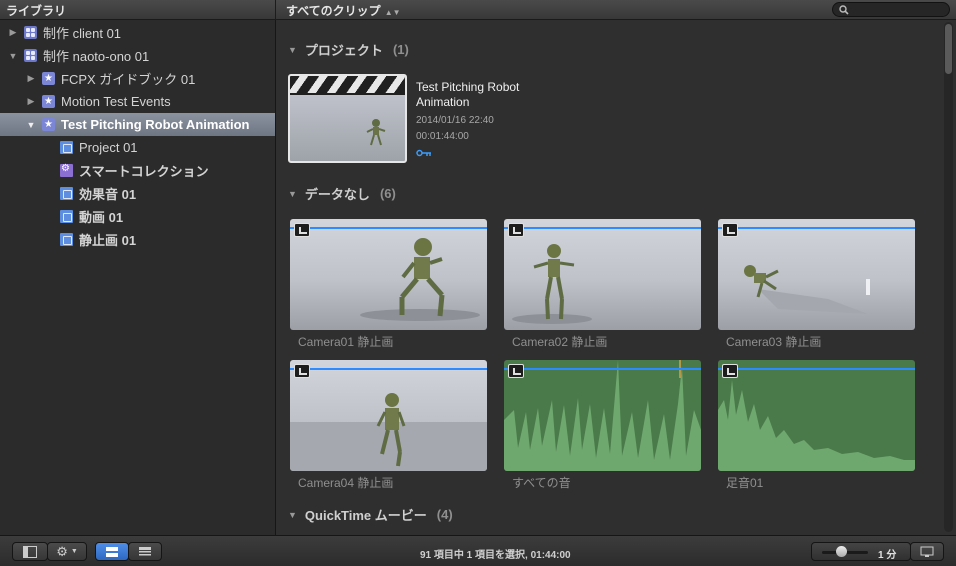  Describe the element at coordinates (365, 515) in the screenshot. I see `section-title: QuickTime ムービー` at that location.